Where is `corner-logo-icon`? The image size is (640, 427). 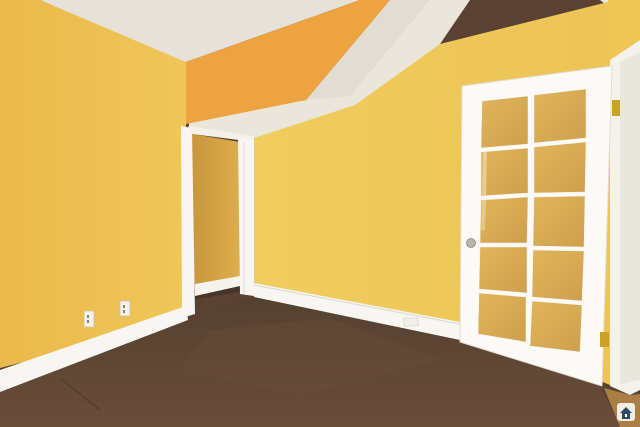 corner-logo-icon is located at coordinates (626, 412).